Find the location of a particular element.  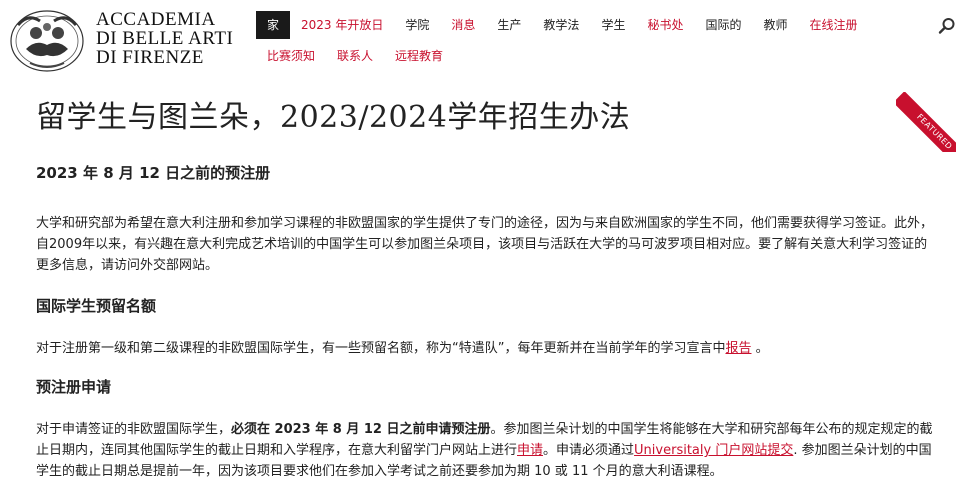

nav-item-academy: 学院 is located at coordinates (417, 25).